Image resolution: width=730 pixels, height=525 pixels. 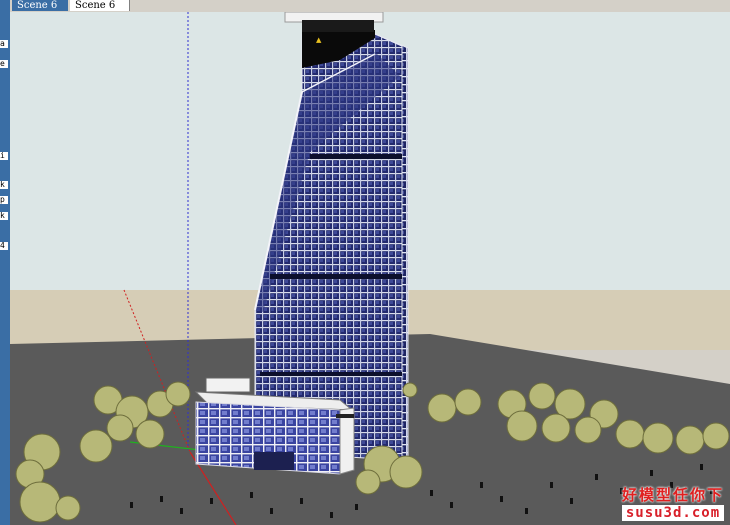 I want to click on panel-char: i, so click(x=4, y=156).